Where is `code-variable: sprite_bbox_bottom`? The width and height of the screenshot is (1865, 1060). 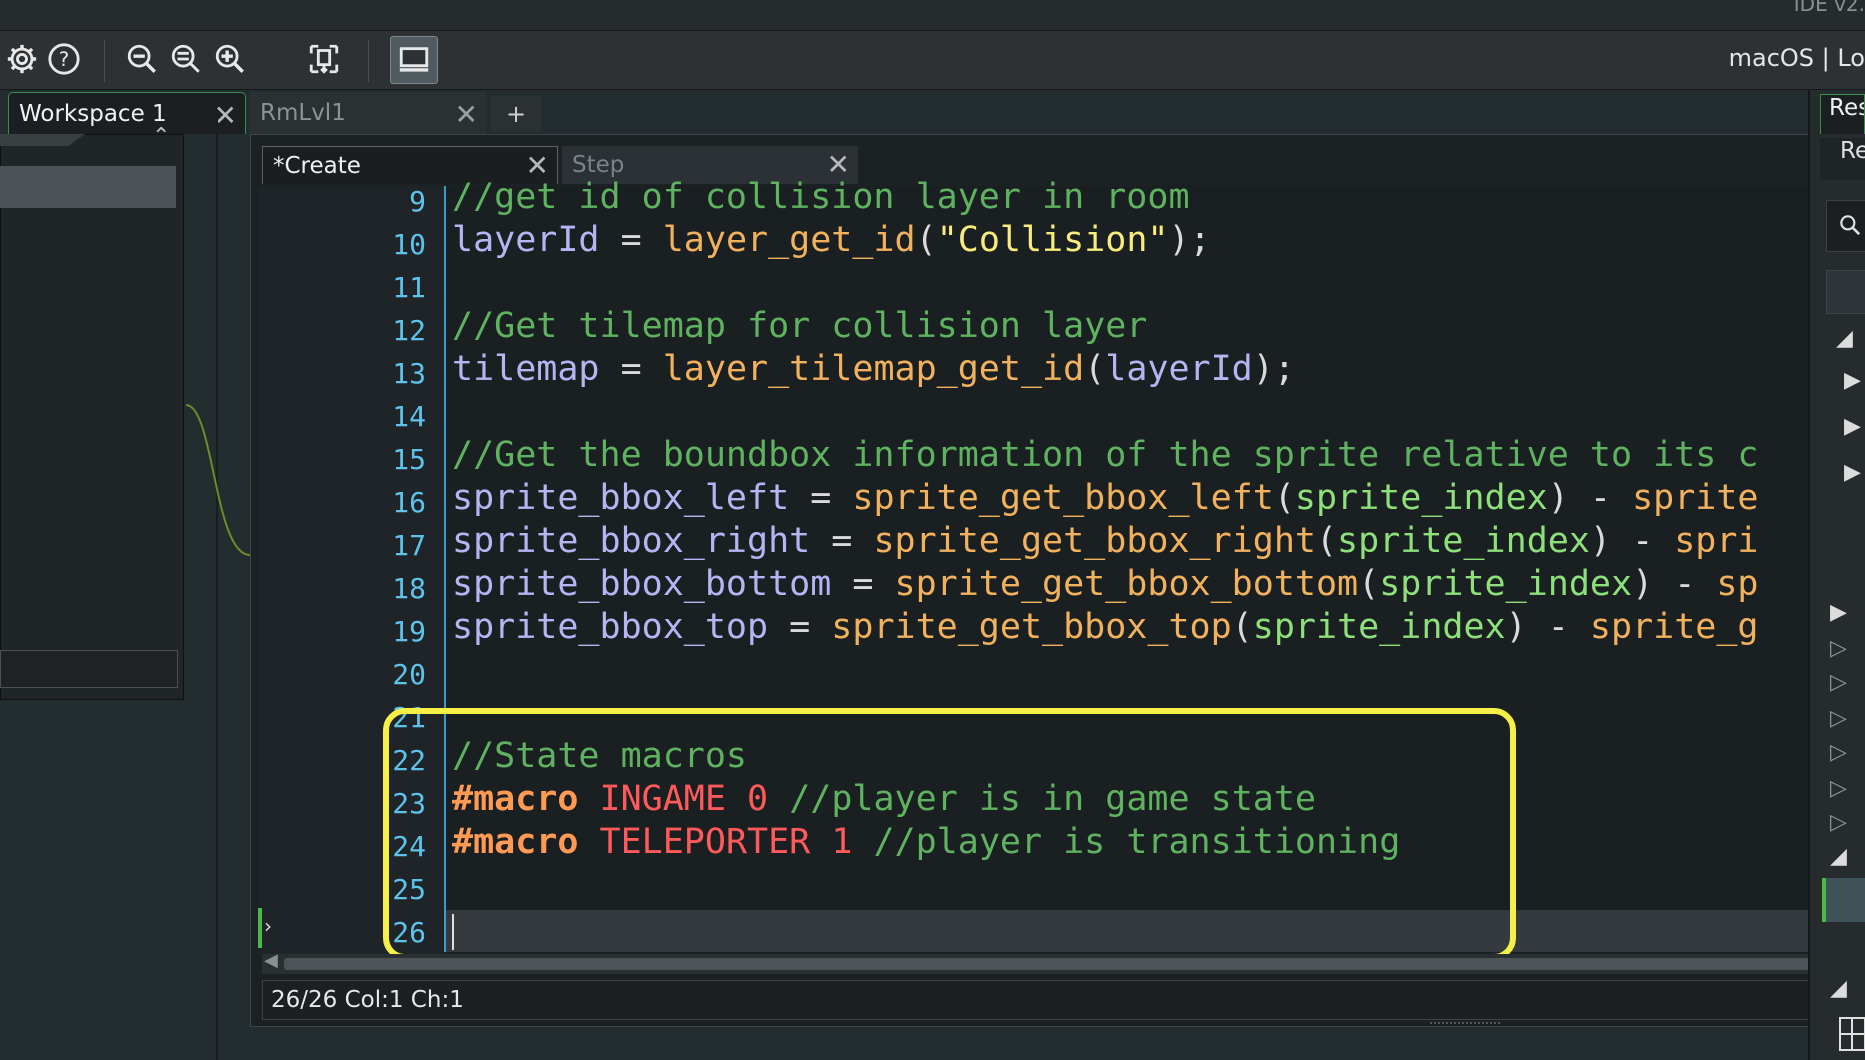
code-variable: sprite_bbox_bottom is located at coordinates (642, 584).